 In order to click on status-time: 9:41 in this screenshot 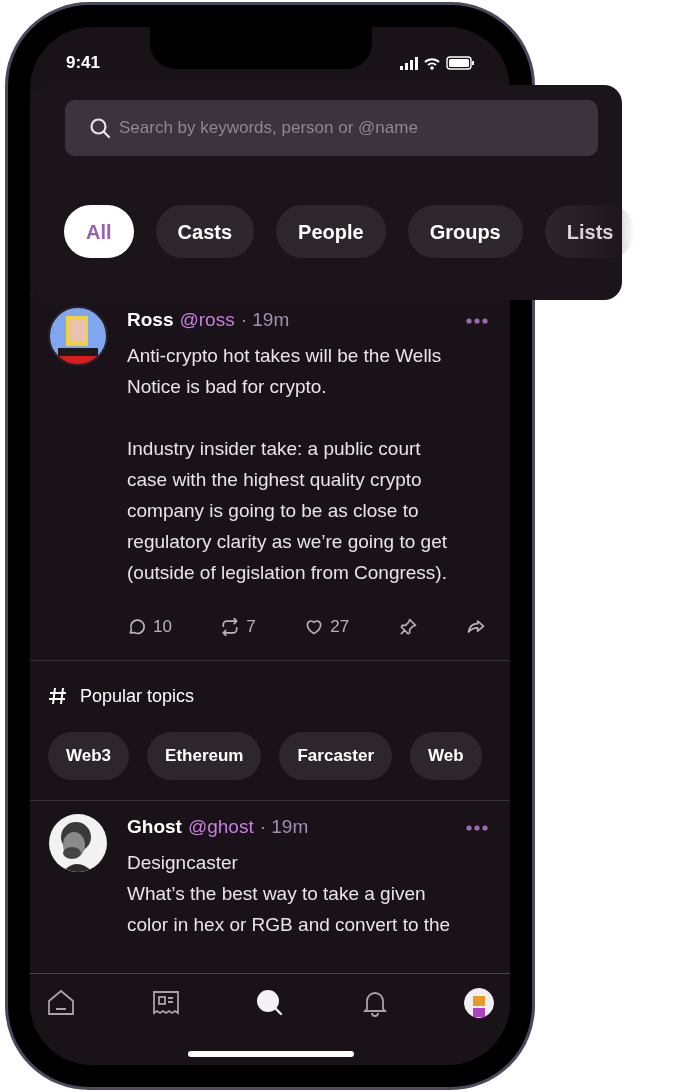, I will do `click(83, 63)`.